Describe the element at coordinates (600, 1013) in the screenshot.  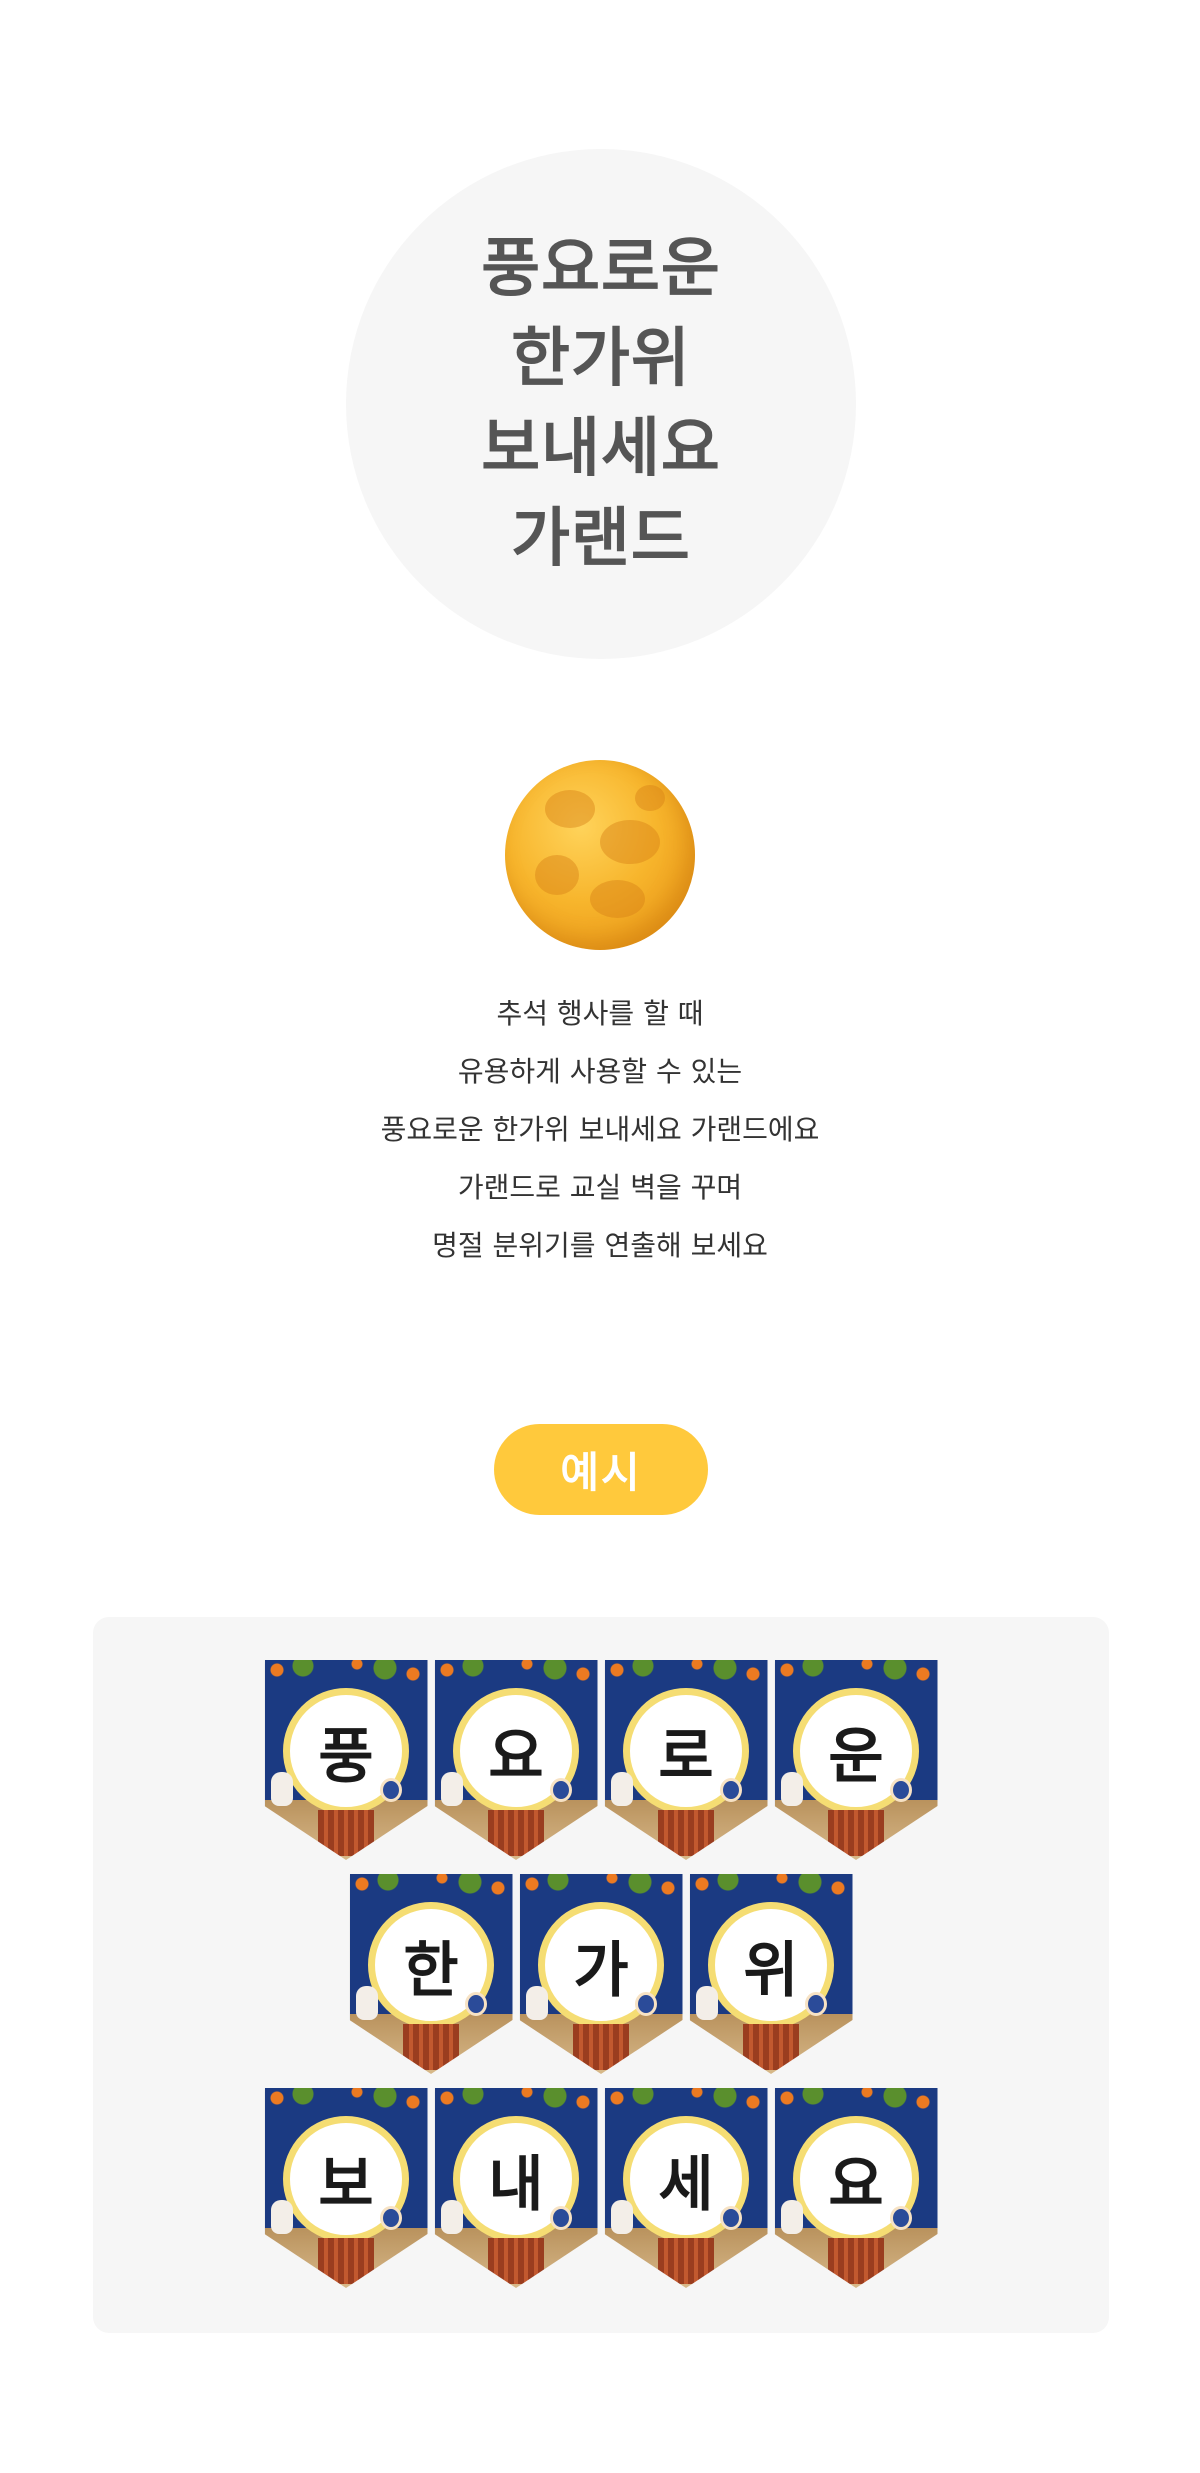
I see `description-line-1: 추석 행사를 할 때` at that location.